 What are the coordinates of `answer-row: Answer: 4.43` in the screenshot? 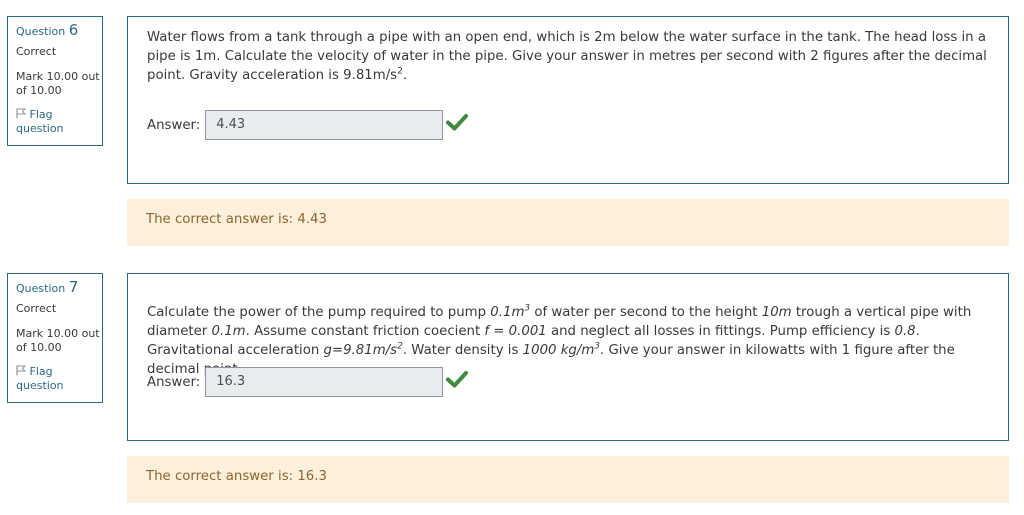 It's located at (308, 125).